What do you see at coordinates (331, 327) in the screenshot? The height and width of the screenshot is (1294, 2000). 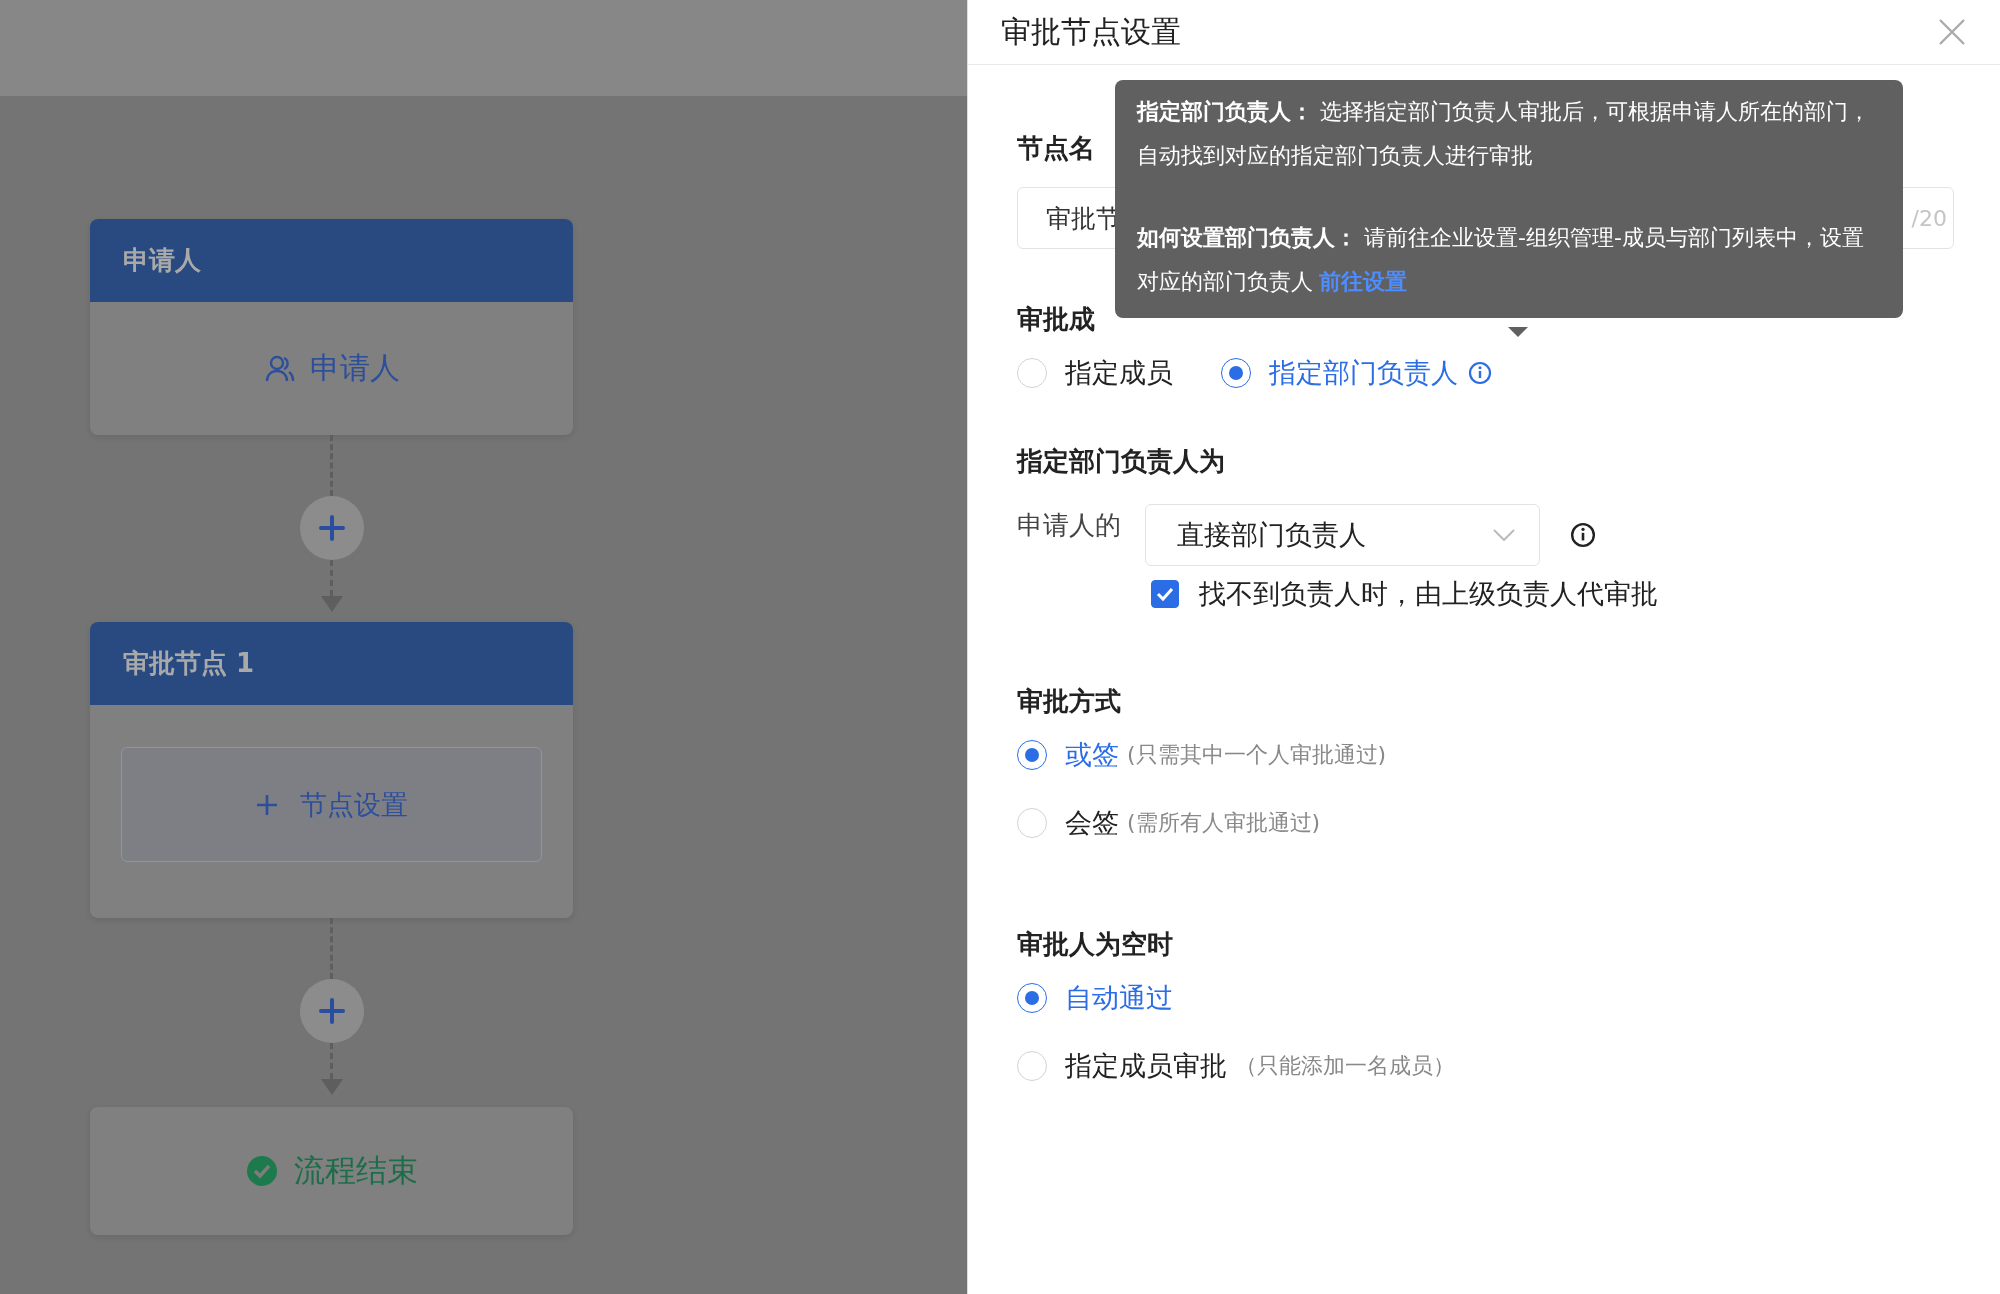 I see `node-card: 申请人 申请人` at bounding box center [331, 327].